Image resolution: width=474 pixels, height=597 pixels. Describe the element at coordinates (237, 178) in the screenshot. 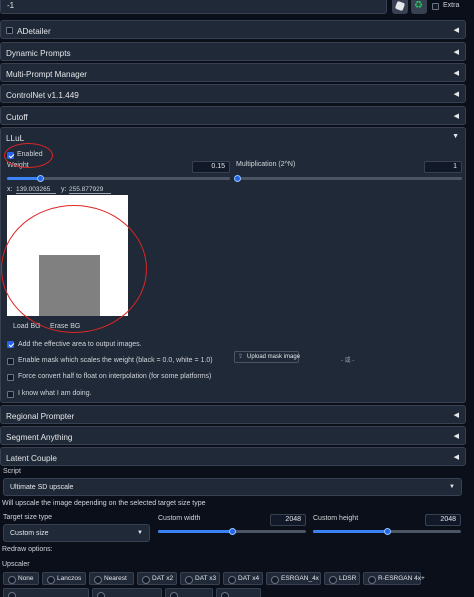

I see `multiplication-slider-handle` at that location.